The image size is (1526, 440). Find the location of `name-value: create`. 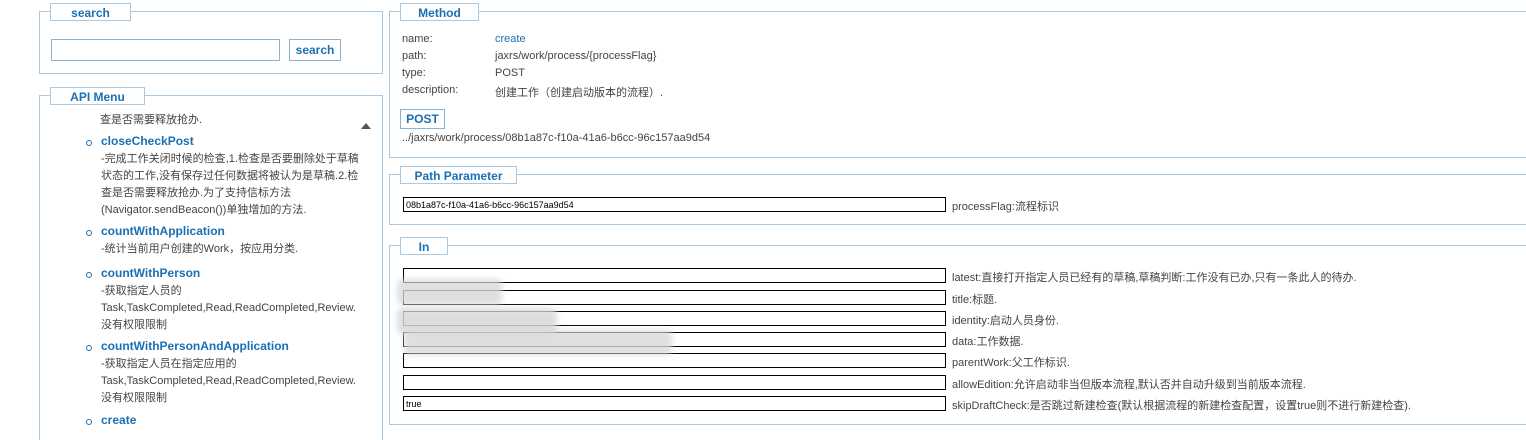

name-value: create is located at coordinates (510, 39).